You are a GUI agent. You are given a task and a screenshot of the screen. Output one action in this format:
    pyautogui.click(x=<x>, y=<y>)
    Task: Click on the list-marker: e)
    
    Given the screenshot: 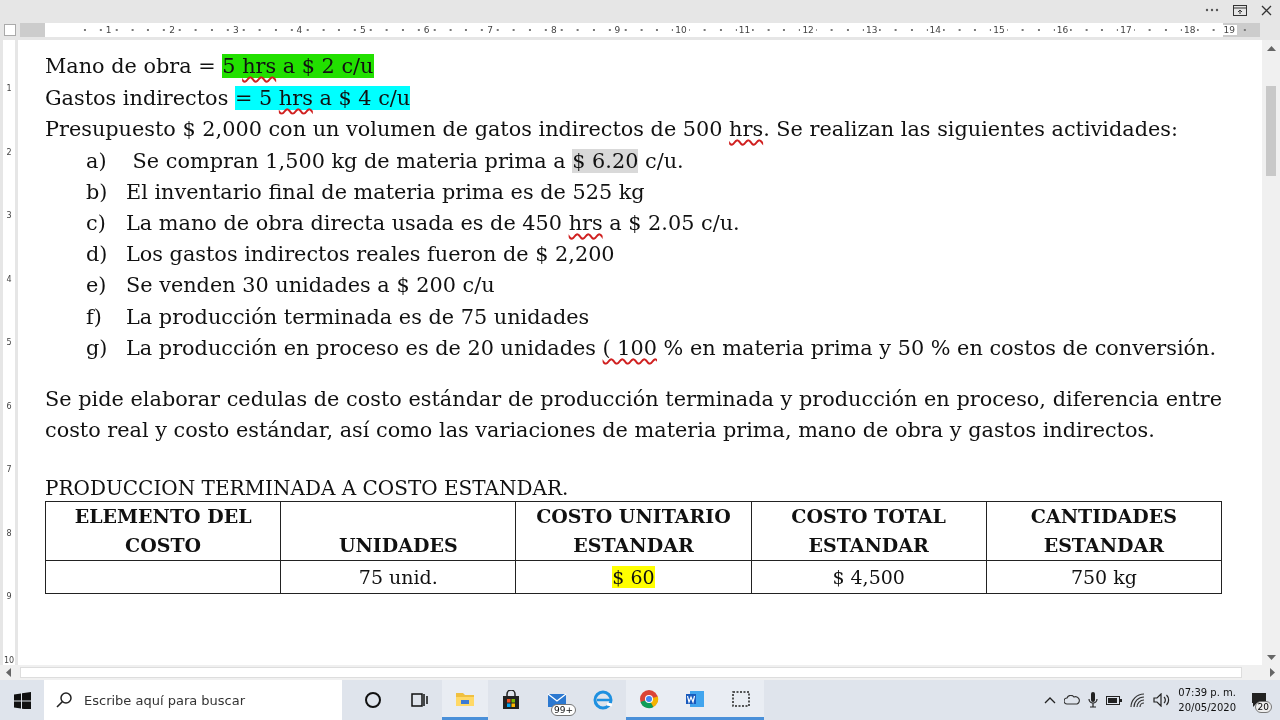 What is the action you would take?
    pyautogui.click(x=96, y=286)
    